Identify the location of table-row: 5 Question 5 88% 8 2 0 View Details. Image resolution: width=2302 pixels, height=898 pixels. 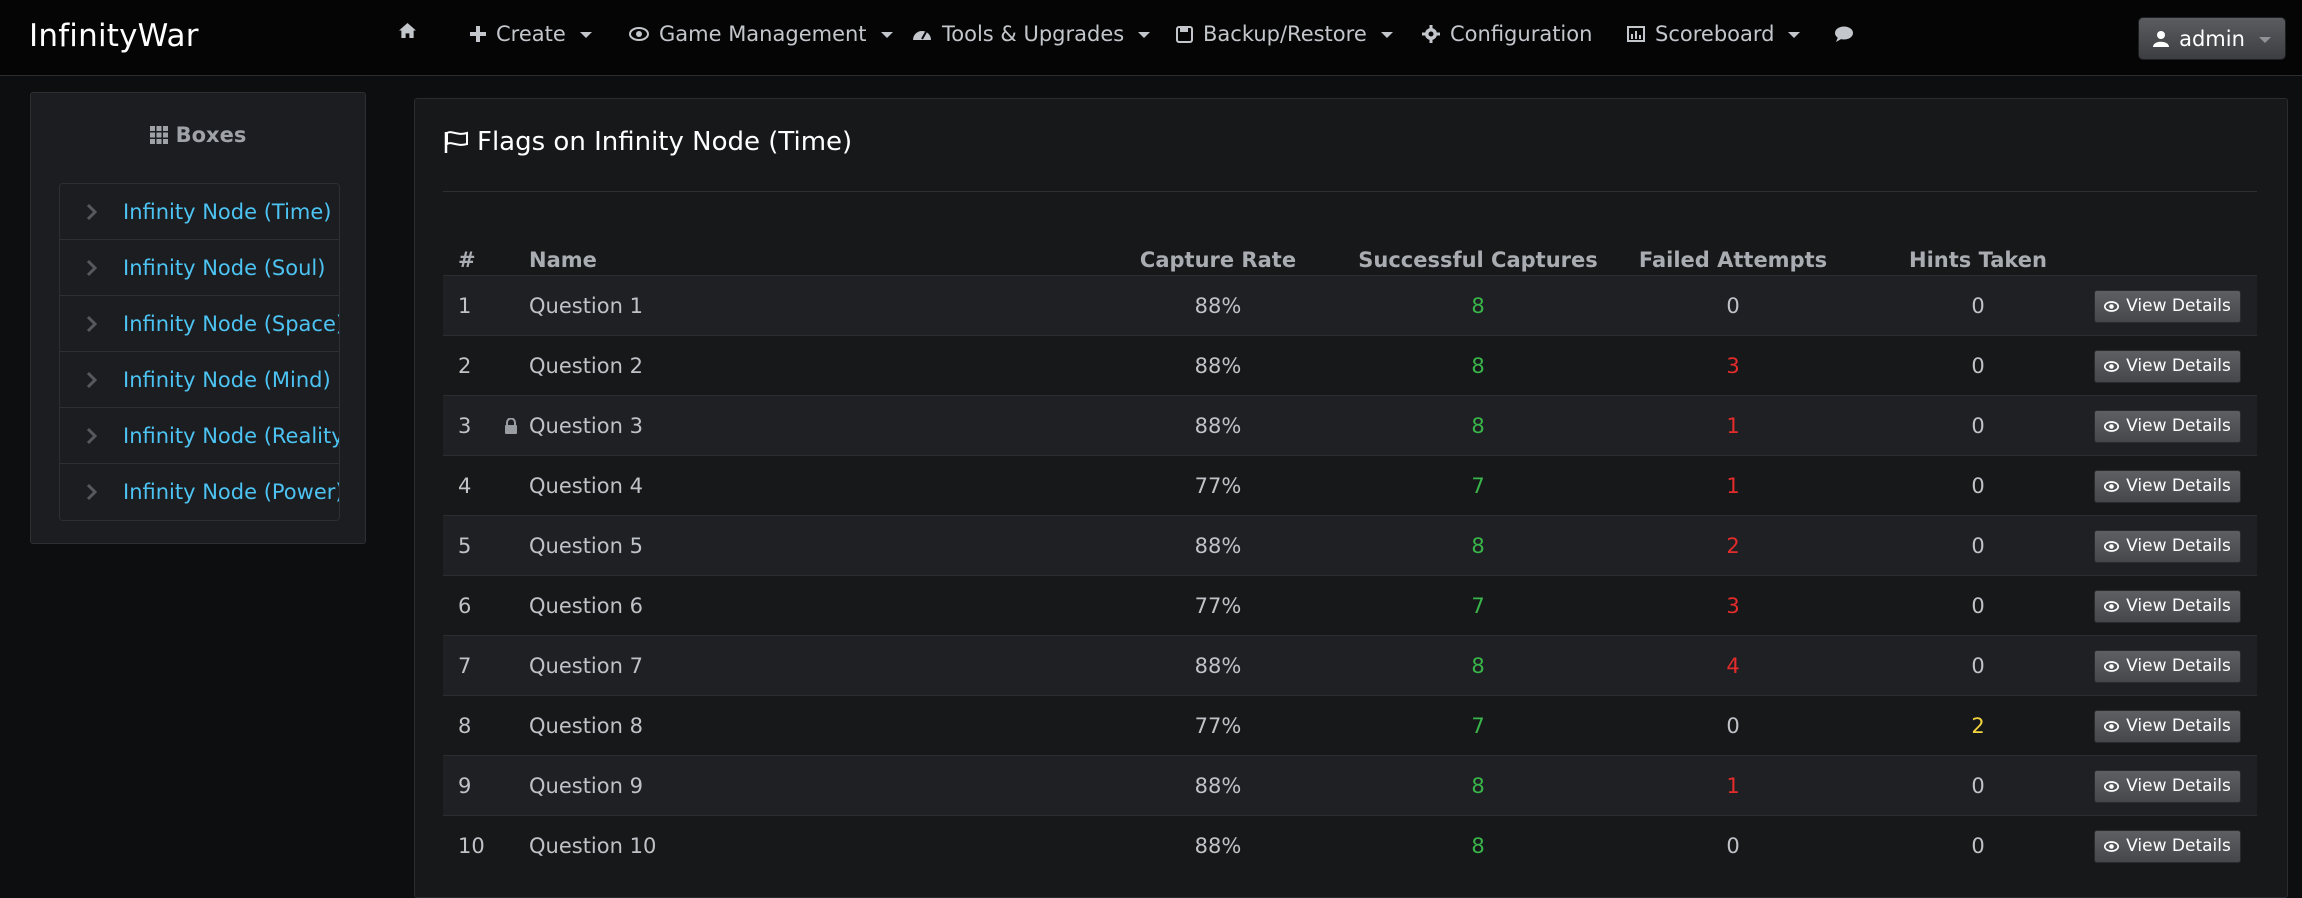
(1350, 545).